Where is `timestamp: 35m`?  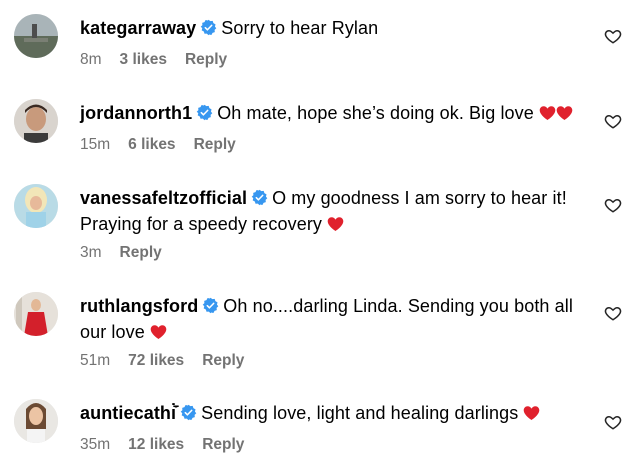
timestamp: 35m is located at coordinates (95, 444).